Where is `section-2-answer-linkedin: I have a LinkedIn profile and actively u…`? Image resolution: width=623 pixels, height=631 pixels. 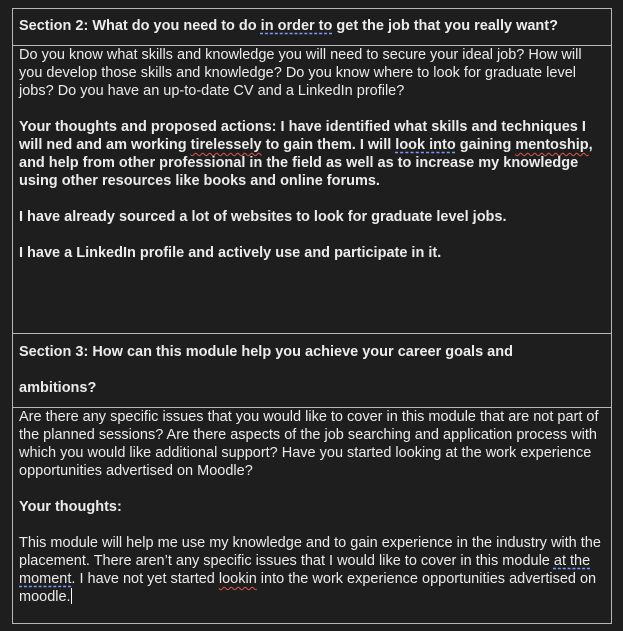
section-2-answer-linkedin: I have a LinkedIn profile and actively u… is located at coordinates (230, 253).